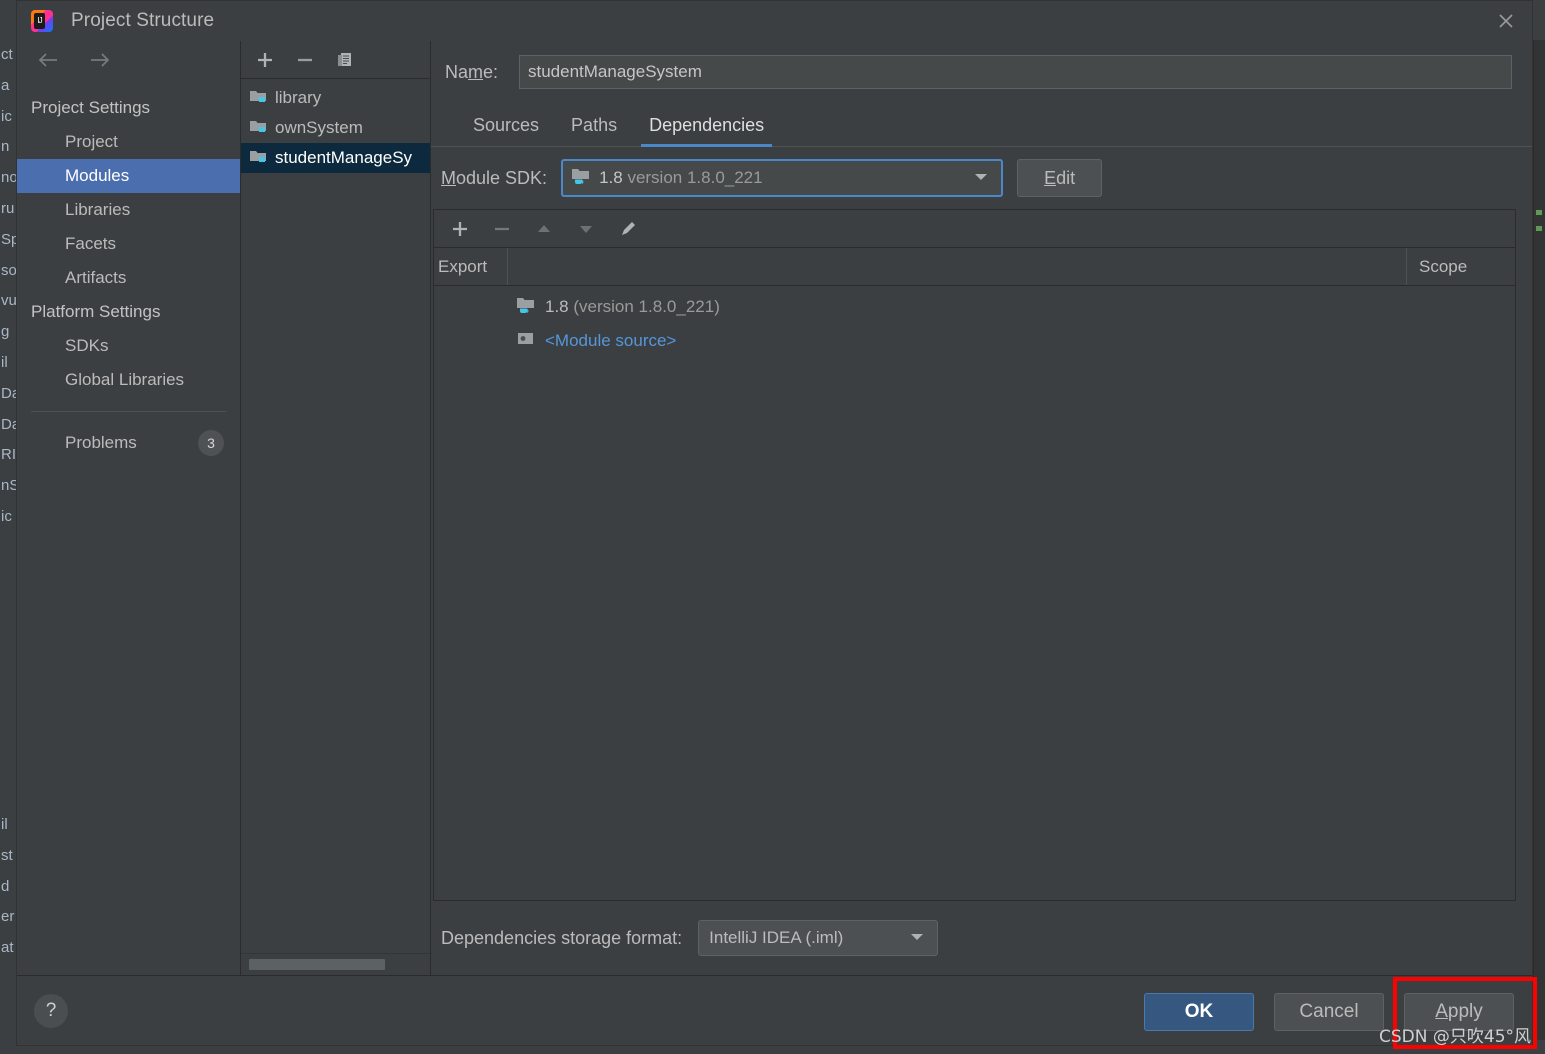  Describe the element at coordinates (1461, 266) in the screenshot. I see `column-header-scope: Scope` at that location.